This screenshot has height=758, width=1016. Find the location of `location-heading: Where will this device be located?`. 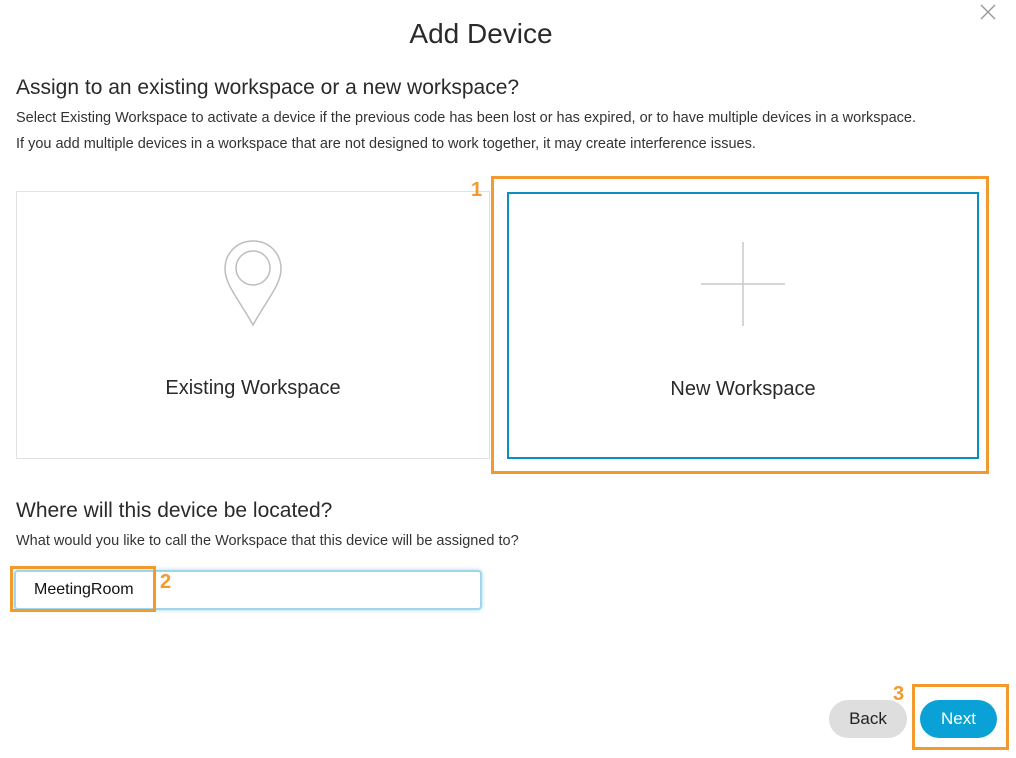

location-heading: Where will this device be located? is located at coordinates (174, 510).